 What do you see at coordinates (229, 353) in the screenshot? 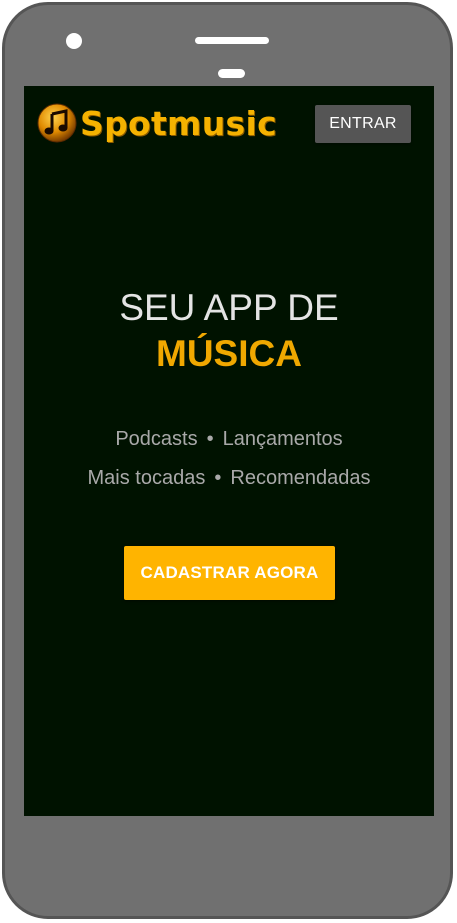
I see `hero-title-line2: MÚSICA` at bounding box center [229, 353].